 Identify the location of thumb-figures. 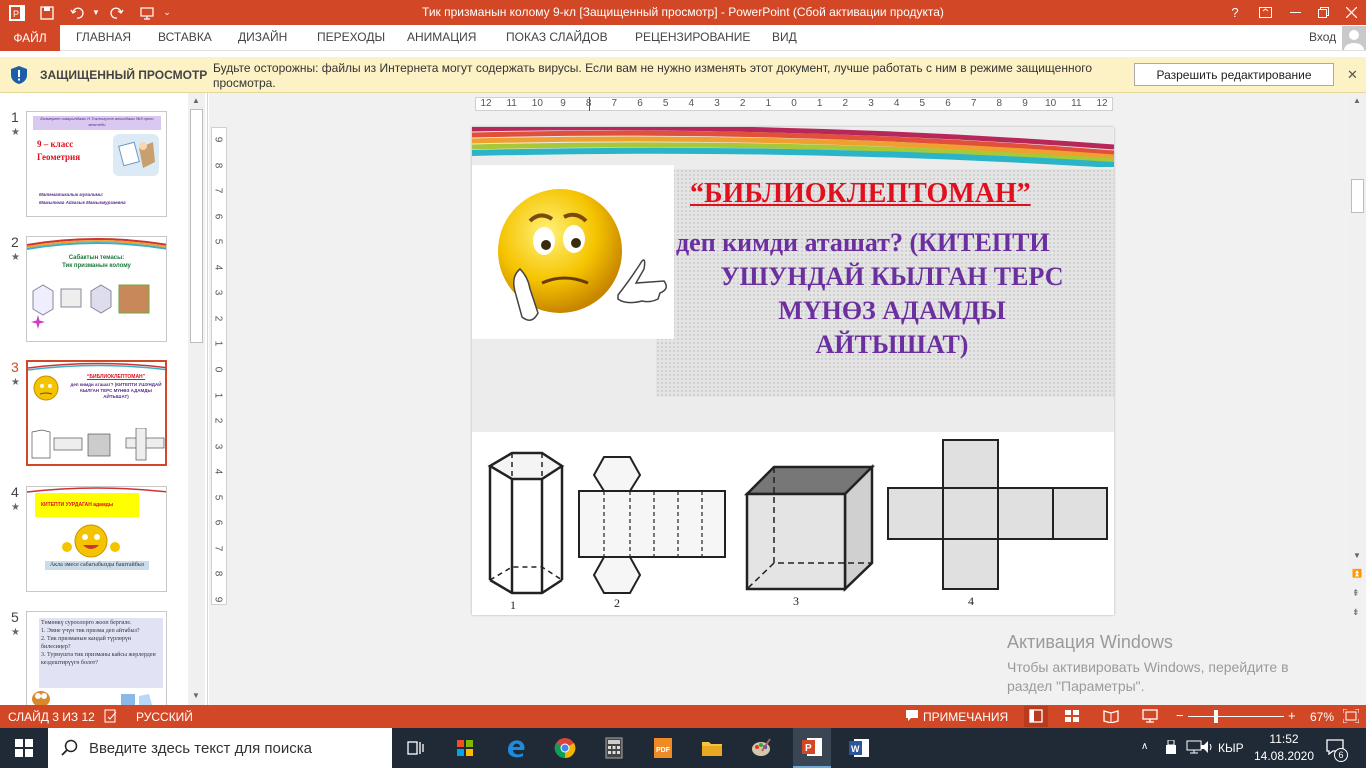
(98, 444).